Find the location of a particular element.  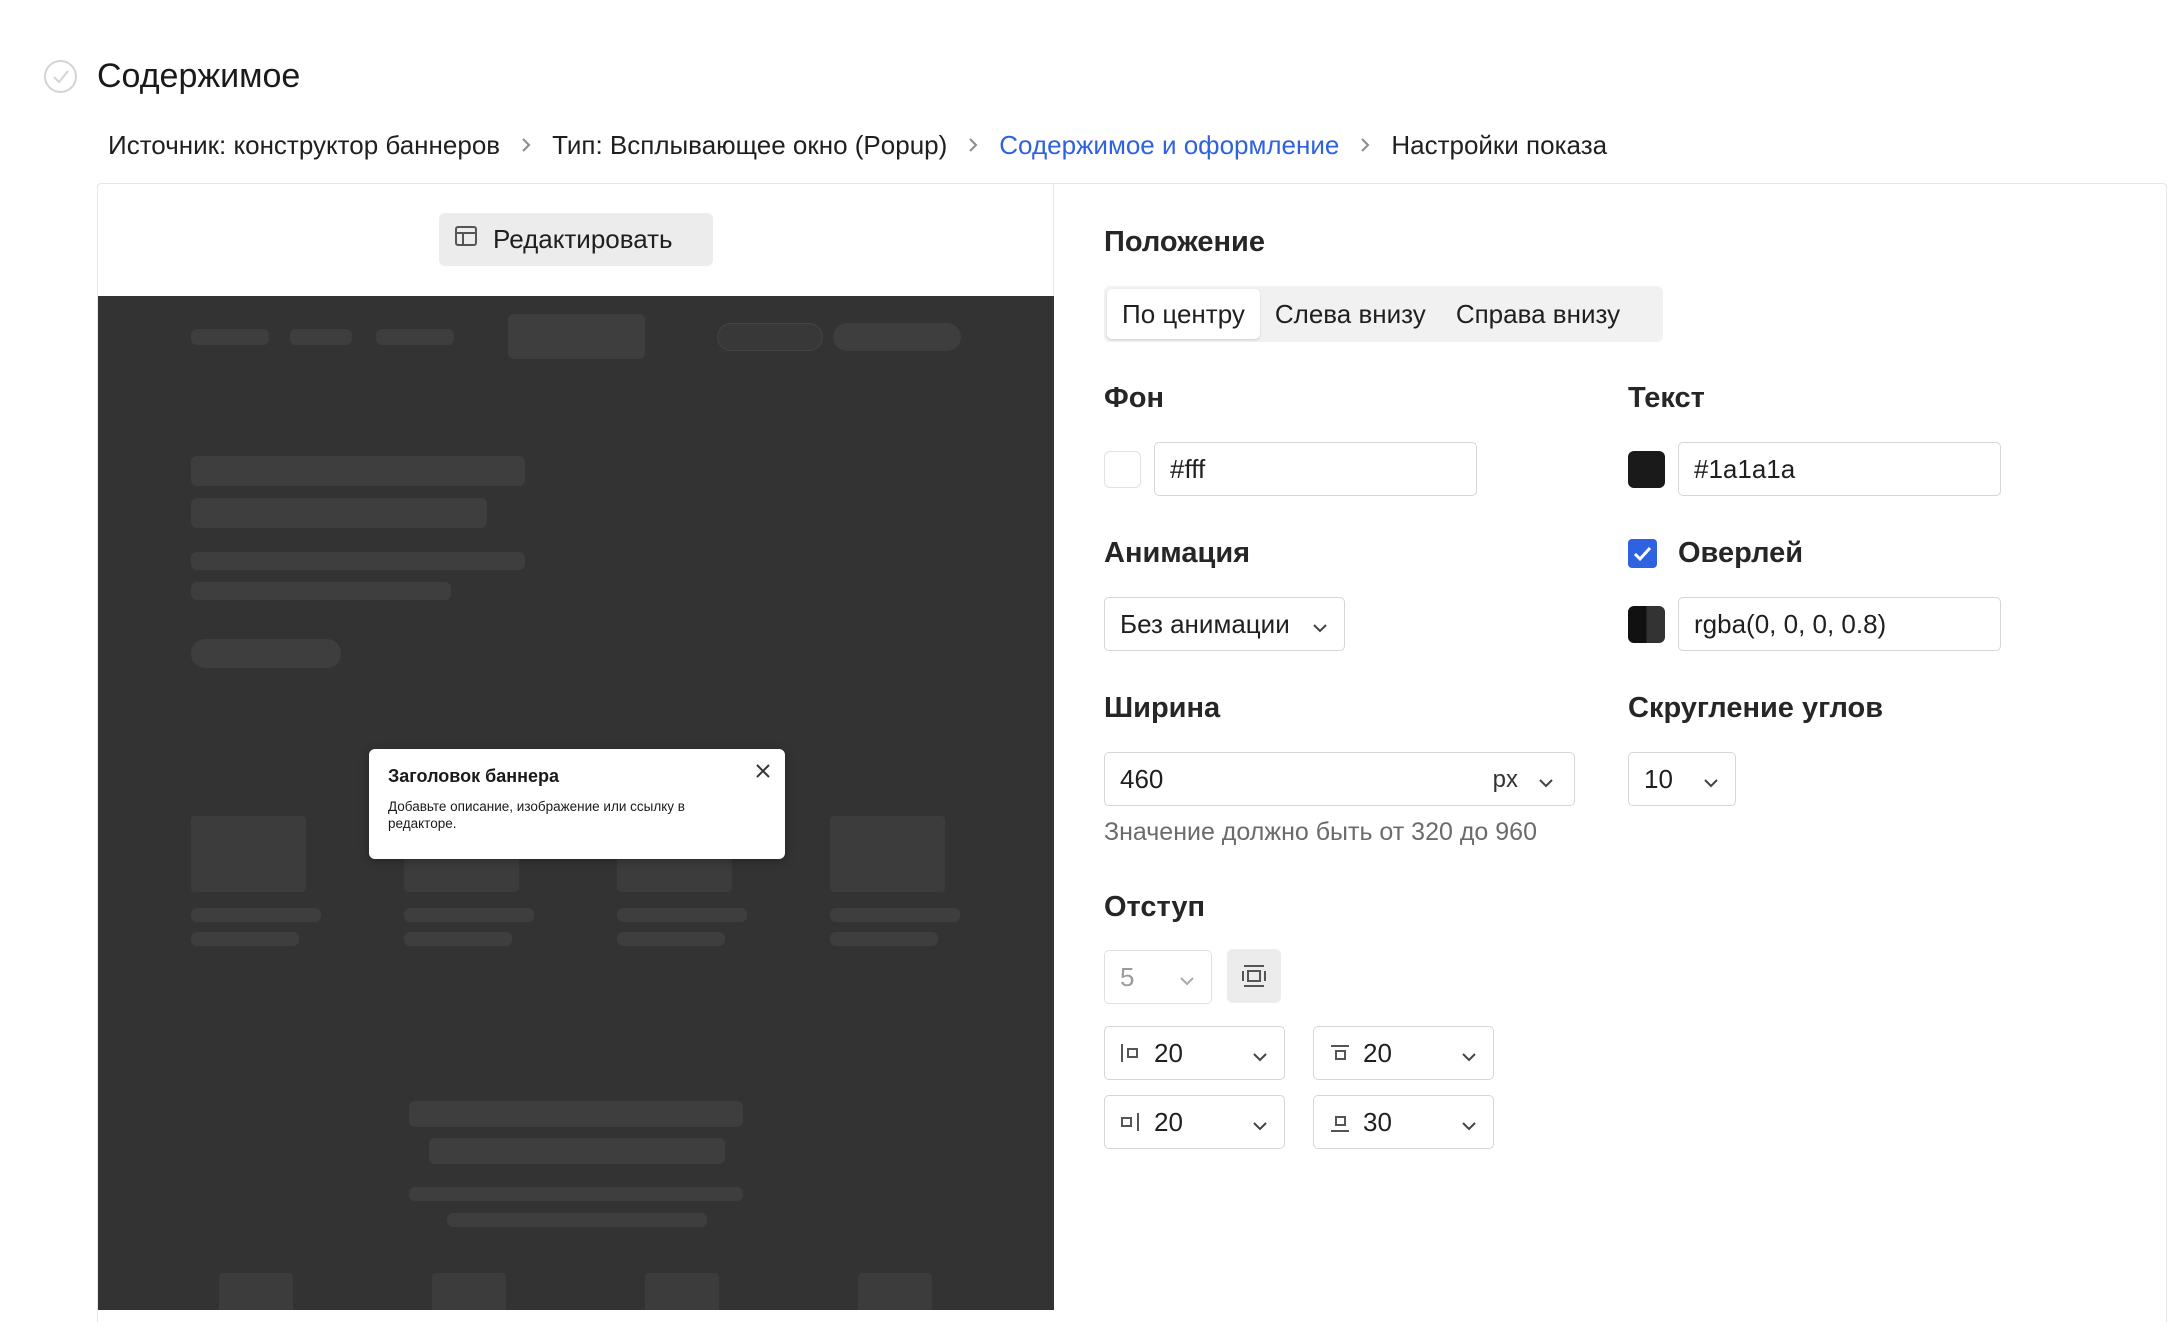

padding-right-value: 20 is located at coordinates (1168, 1121).